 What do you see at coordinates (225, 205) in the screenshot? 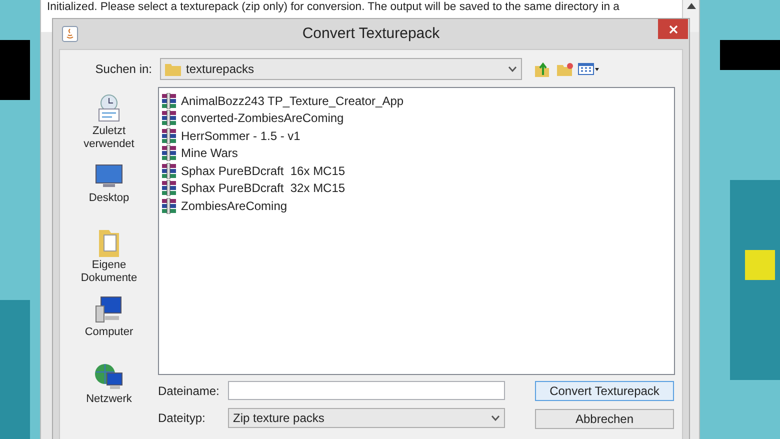
I see `file-item: ZombiesAreComing` at bounding box center [225, 205].